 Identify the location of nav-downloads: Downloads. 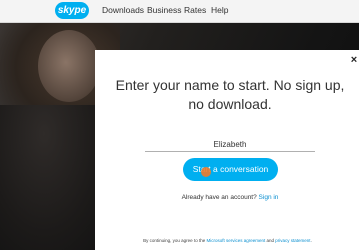
(123, 10).